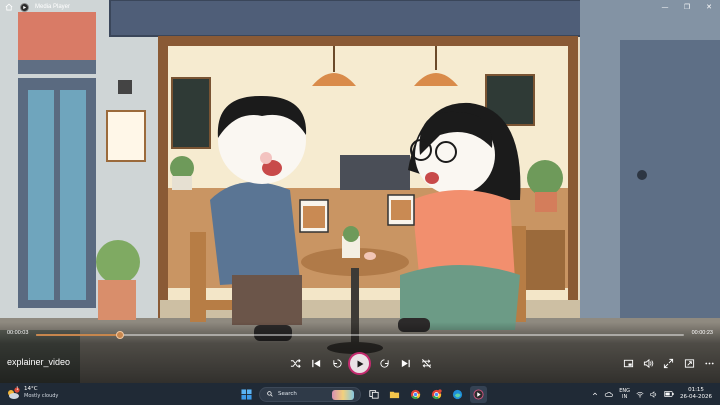  Describe the element at coordinates (360, 7) in the screenshot. I see `title-bar: Media Player — ❐ ✕` at that location.